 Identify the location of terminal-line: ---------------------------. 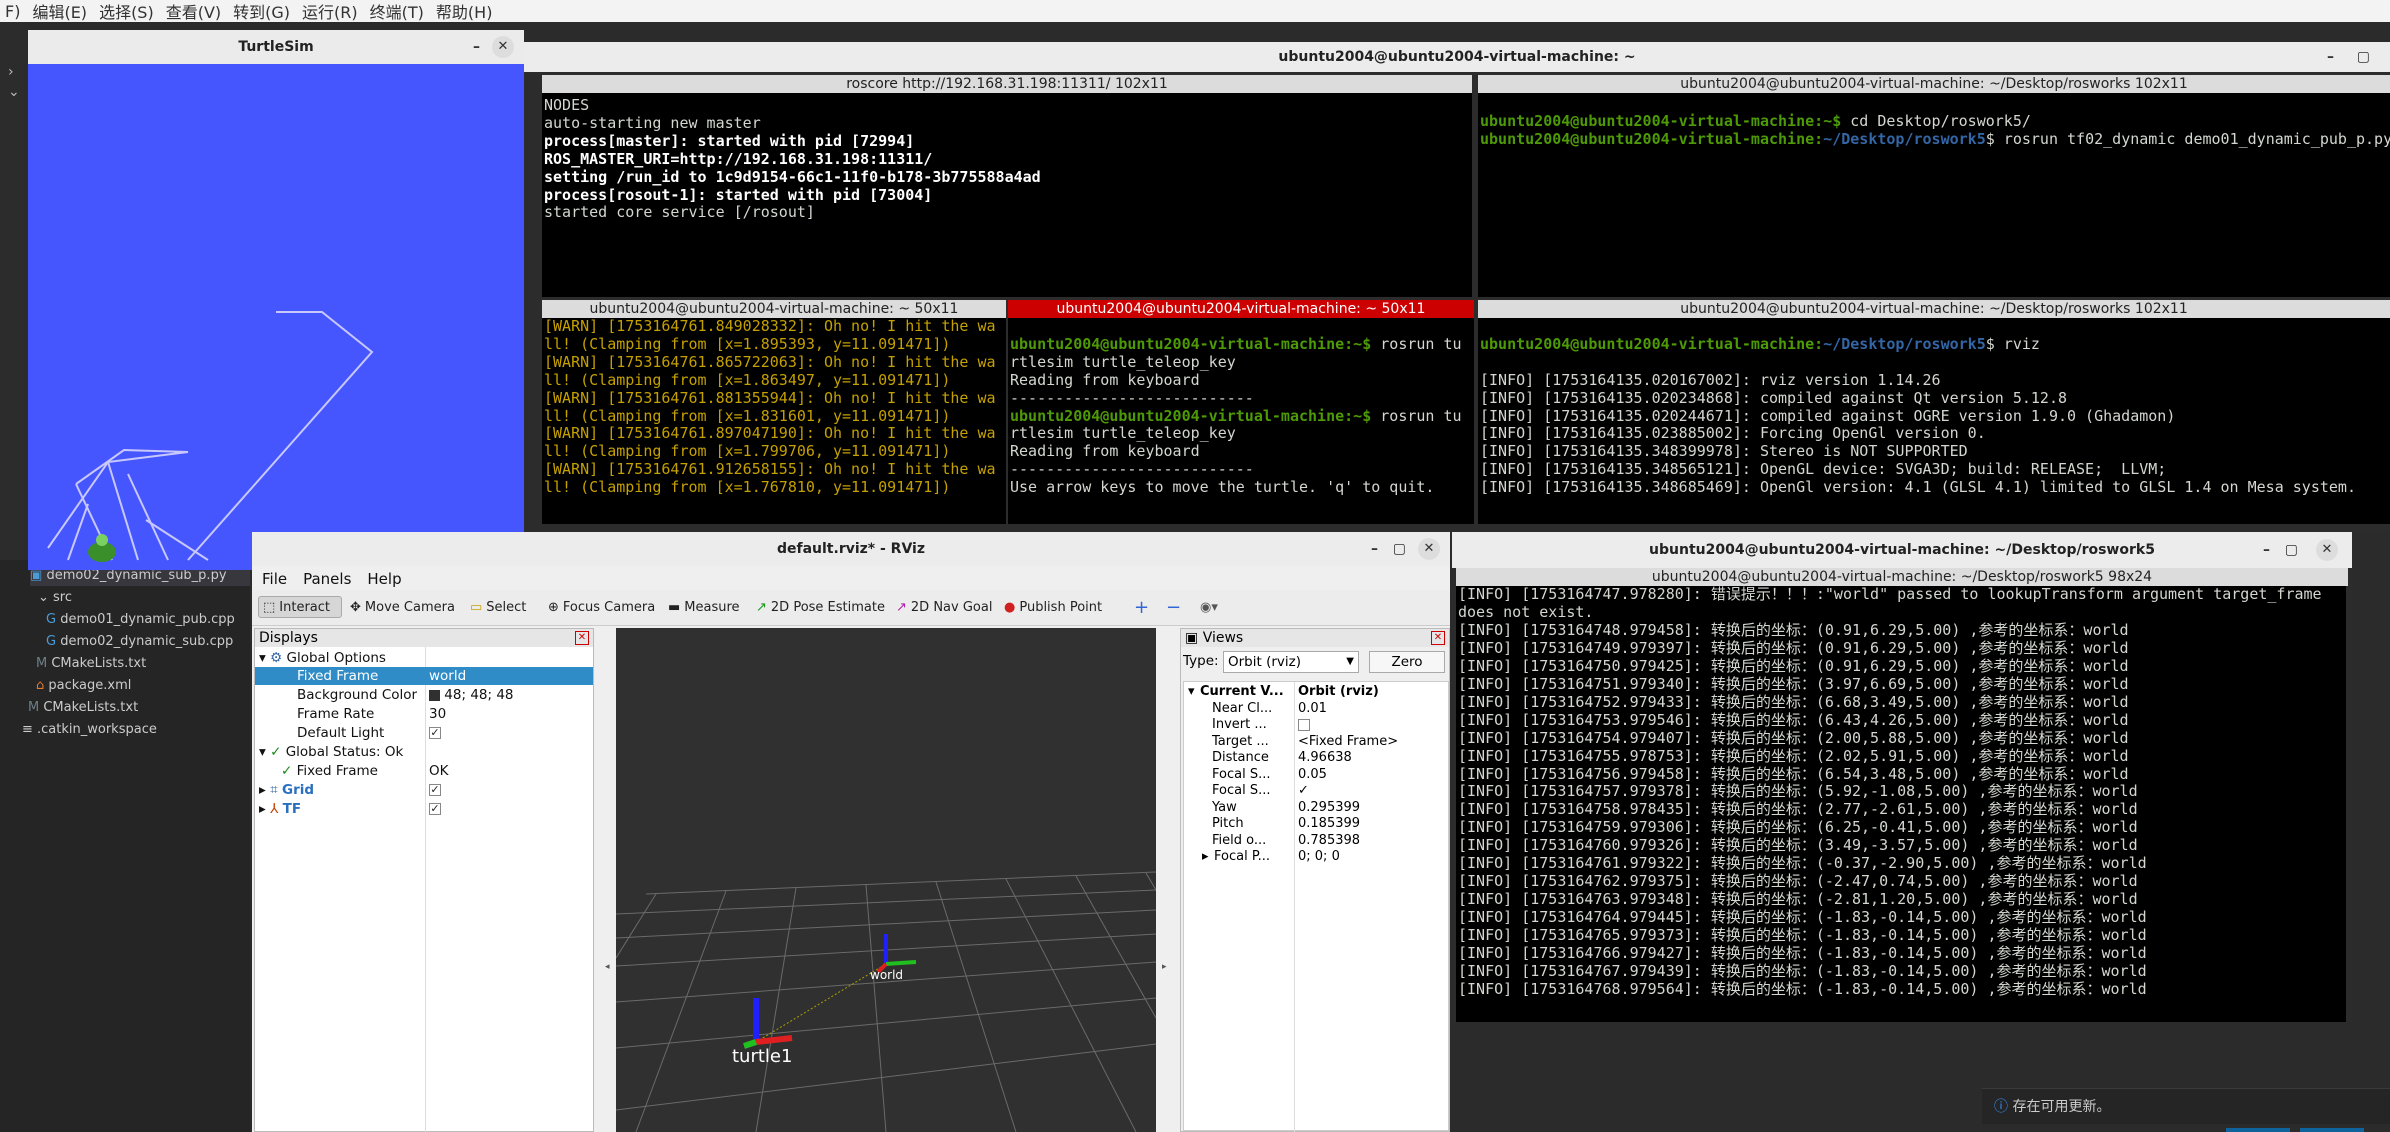
(1132, 397).